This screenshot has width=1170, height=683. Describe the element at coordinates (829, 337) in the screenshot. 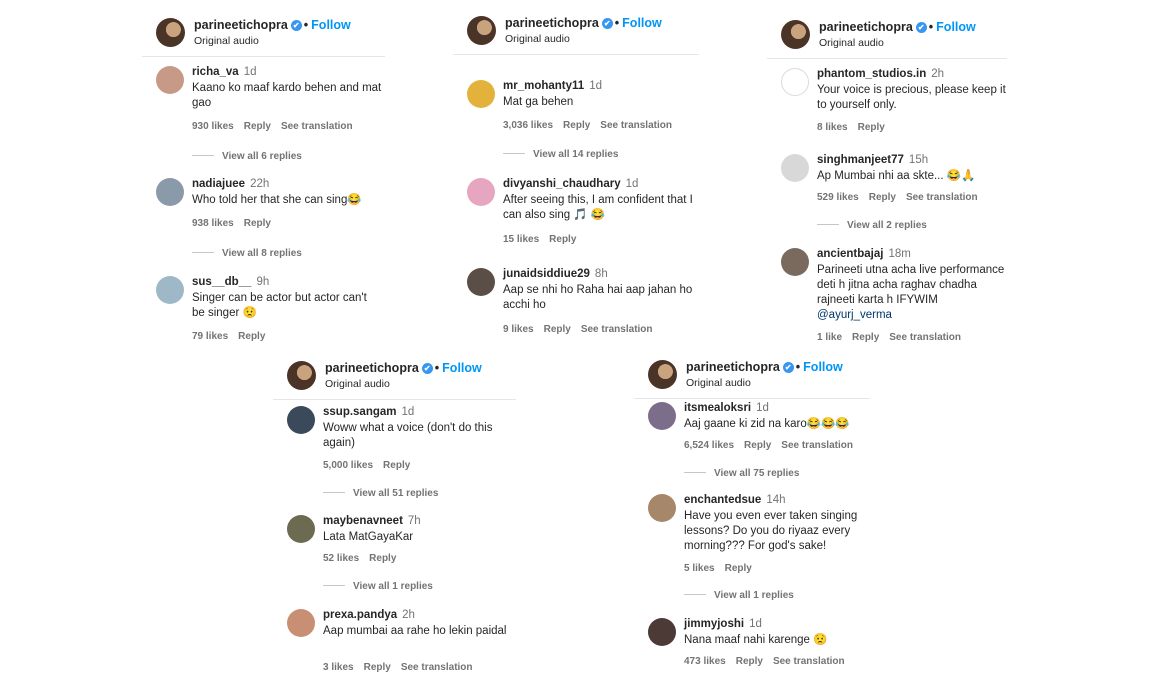

I see `likes-count: 1 like` at that location.